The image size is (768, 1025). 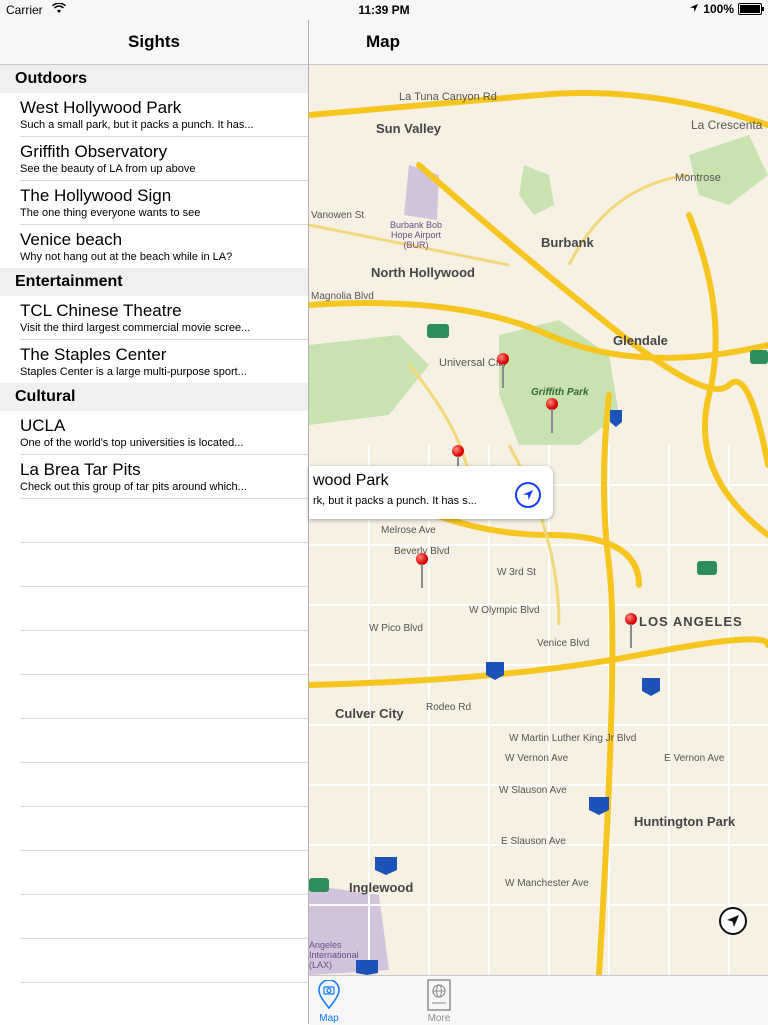 What do you see at coordinates (43, 425) in the screenshot?
I see `item-title: UCLA` at bounding box center [43, 425].